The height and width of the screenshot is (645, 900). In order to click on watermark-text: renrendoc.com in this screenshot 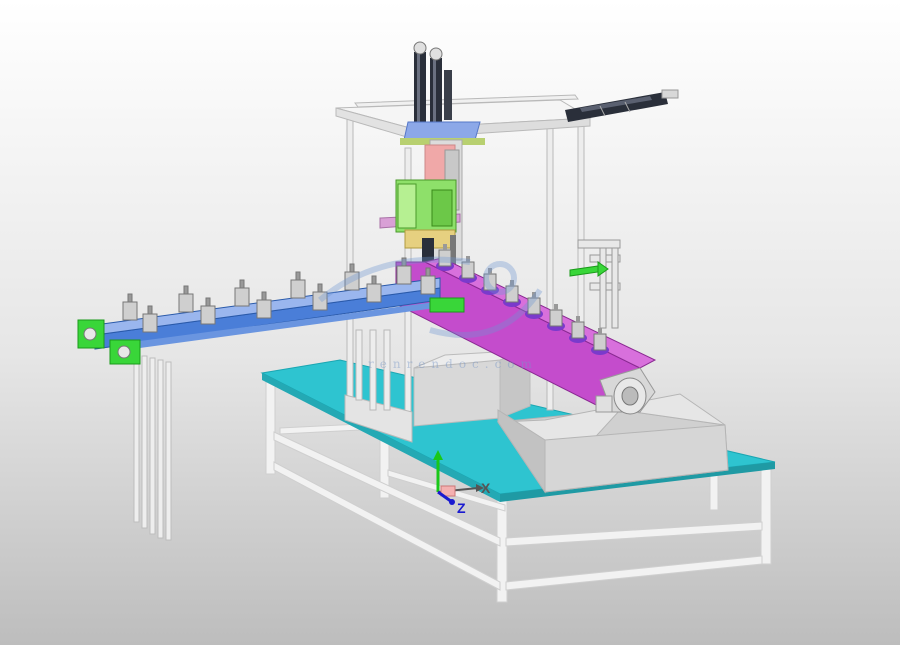, I will do `click(453, 364)`.